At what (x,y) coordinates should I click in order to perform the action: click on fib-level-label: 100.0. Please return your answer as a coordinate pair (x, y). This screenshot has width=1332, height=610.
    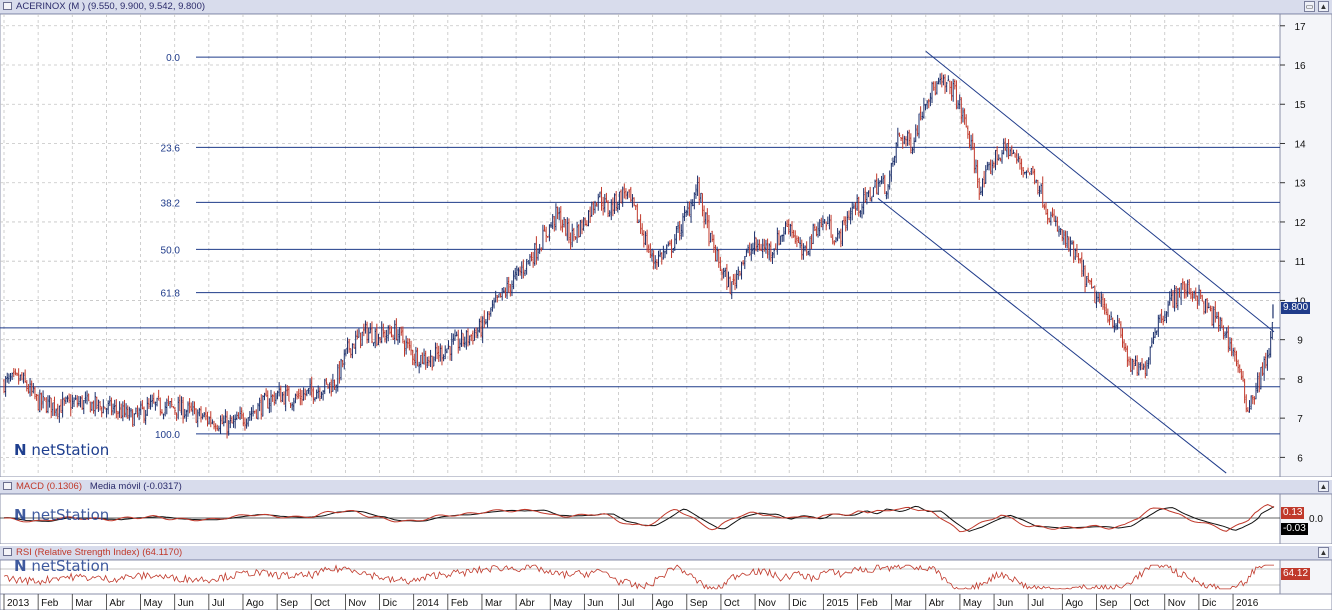
    Looking at the image, I should click on (167, 435).